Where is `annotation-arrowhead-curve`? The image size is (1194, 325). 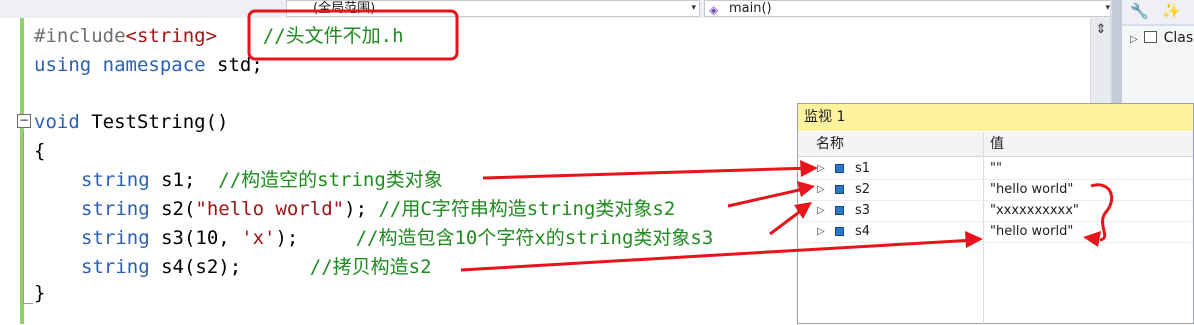
annotation-arrowhead-curve is located at coordinates (1092, 239).